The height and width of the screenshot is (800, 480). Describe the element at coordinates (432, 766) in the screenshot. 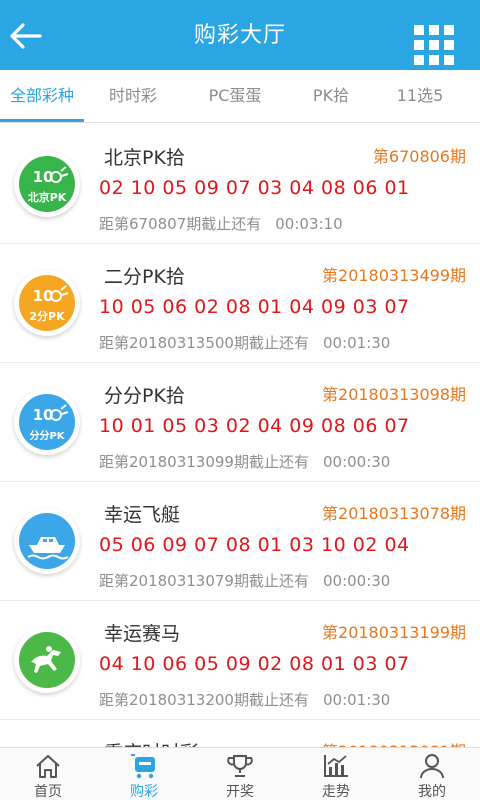

I see `user-icon` at that location.